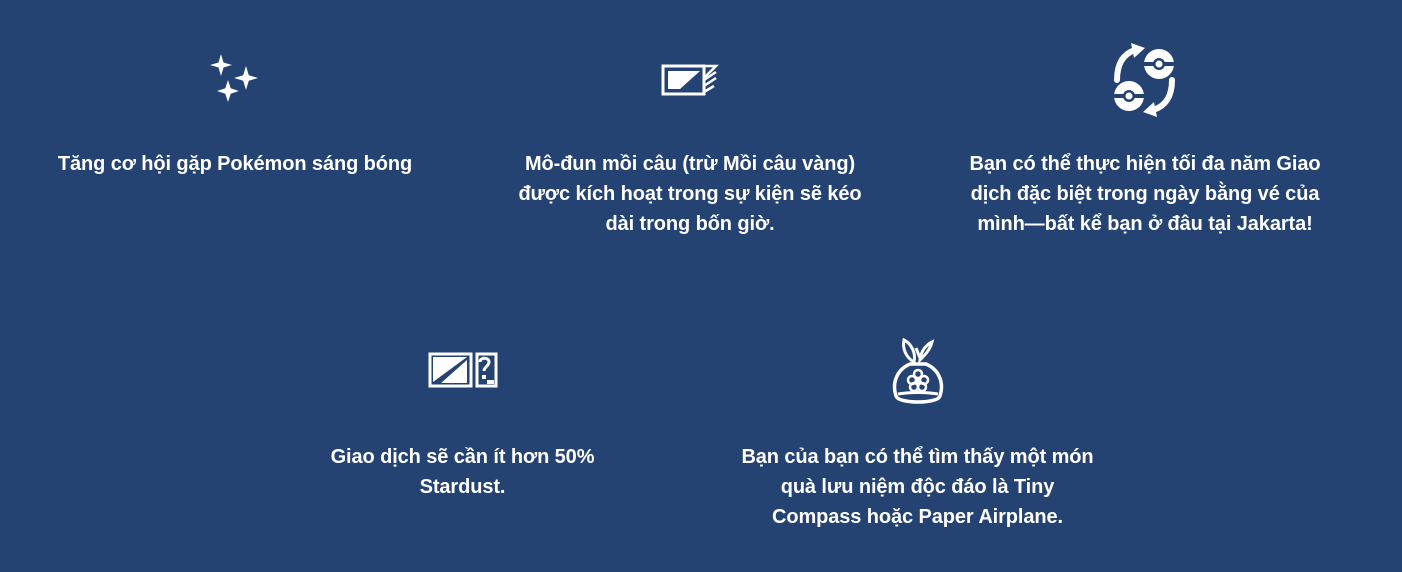 The width and height of the screenshot is (1402, 572). I want to click on lure-module-icon, so click(690, 80).